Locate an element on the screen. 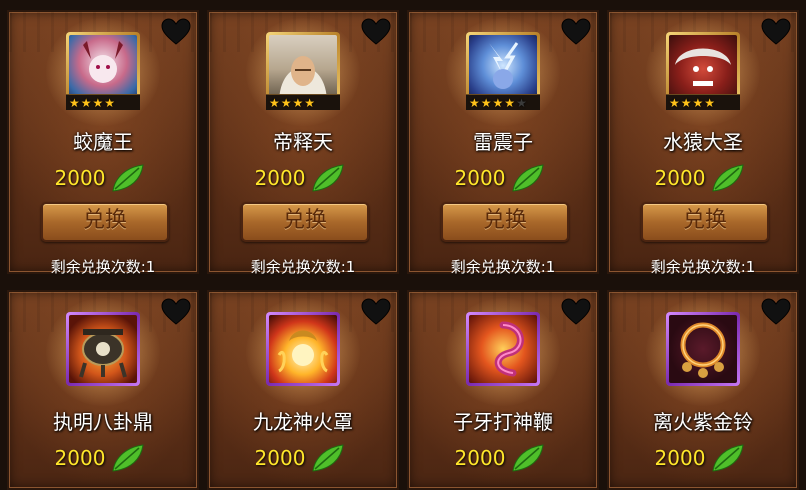 Image resolution: width=806 pixels, height=490 pixels. bagua-cauldron-icon is located at coordinates (103, 349).